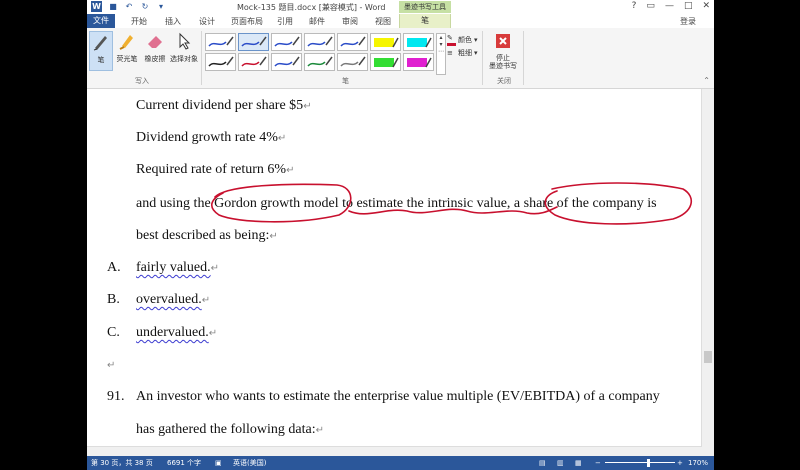  I want to click on tab-design: 设计, so click(207, 21).